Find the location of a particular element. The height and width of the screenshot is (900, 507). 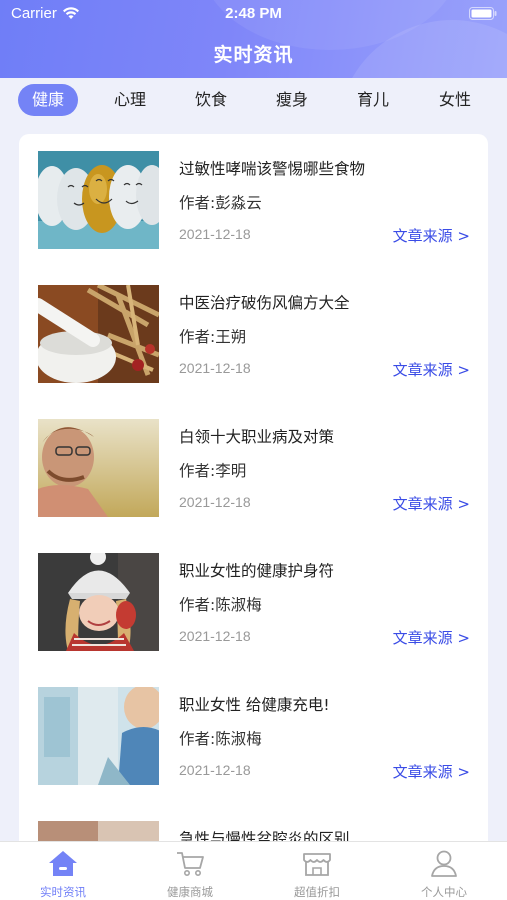

article-item: 白领十大职业病及对策 作者:李明 2021-12-18 文章来源 > is located at coordinates (253, 469).